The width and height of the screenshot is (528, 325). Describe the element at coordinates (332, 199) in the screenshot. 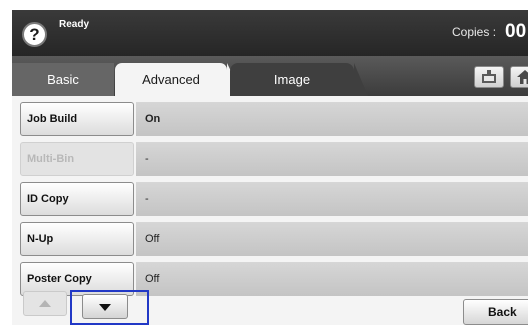

I see `id-copy-value: -` at that location.